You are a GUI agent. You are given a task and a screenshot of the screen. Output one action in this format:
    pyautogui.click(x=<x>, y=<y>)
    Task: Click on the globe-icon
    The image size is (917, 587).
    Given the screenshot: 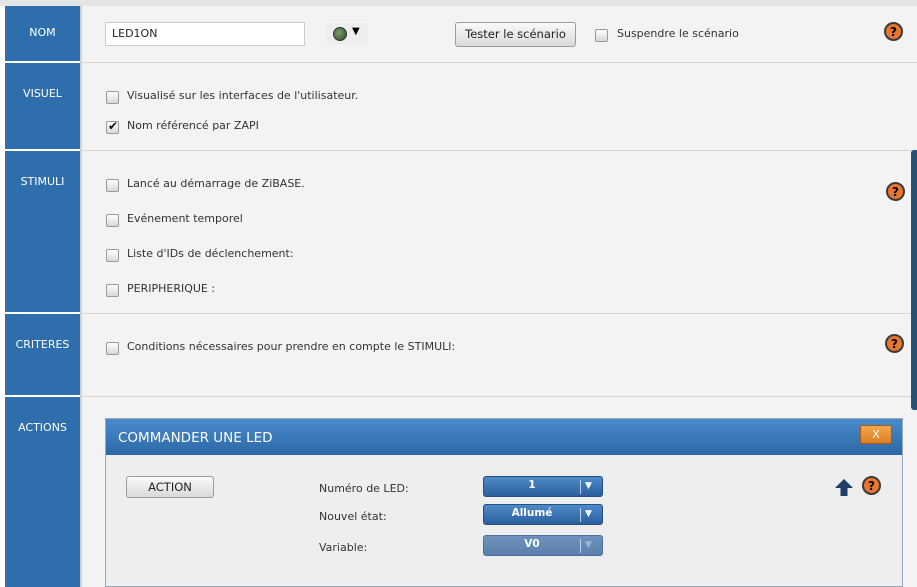 What is the action you would take?
    pyautogui.click(x=340, y=34)
    